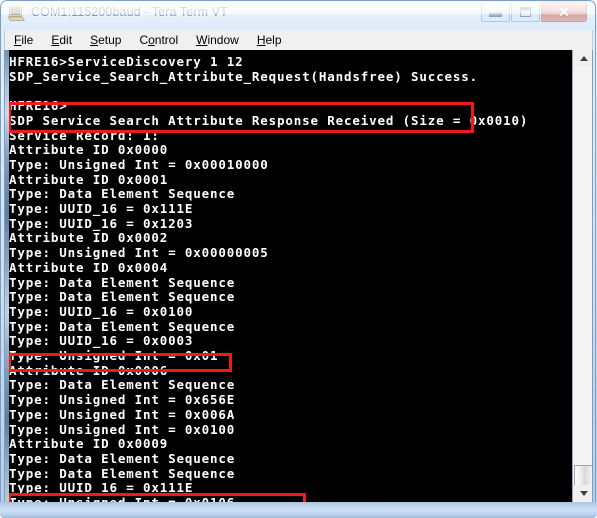  I want to click on terminal-line: Attribute ID 0x0001, so click(89, 179).